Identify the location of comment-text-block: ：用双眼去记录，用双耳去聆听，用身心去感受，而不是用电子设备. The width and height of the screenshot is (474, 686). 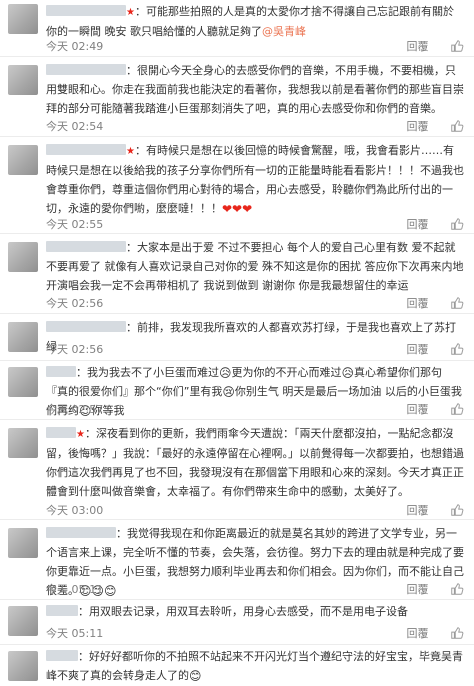
(255, 611).